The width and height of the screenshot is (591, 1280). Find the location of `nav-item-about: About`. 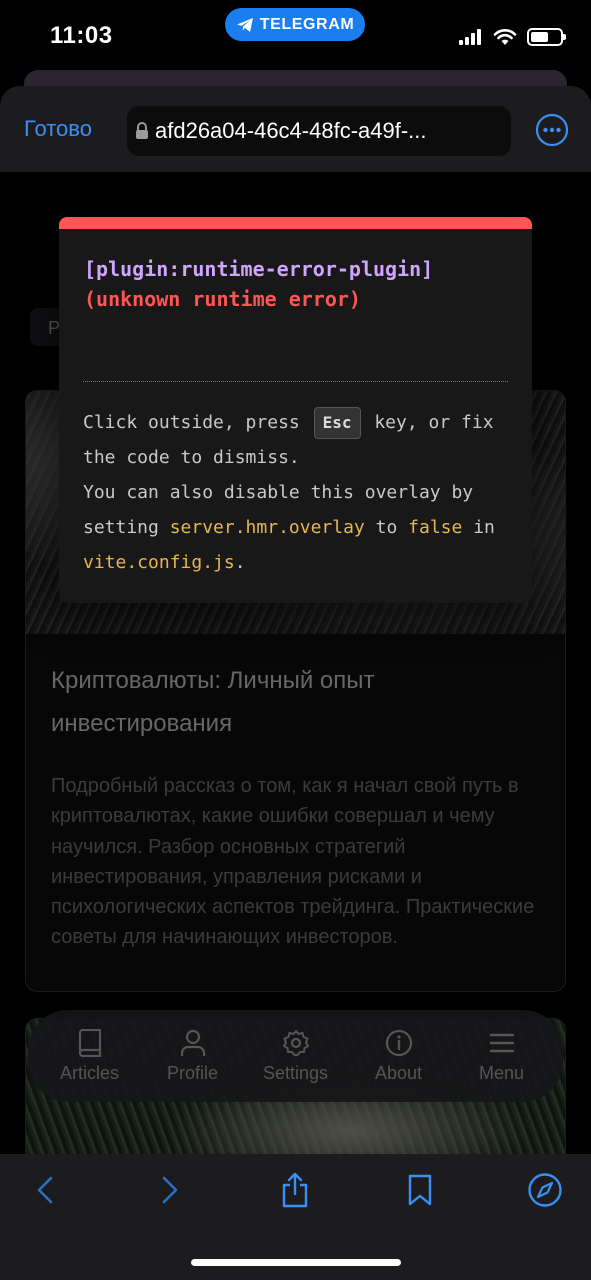

nav-item-about: About is located at coordinates (399, 1056).